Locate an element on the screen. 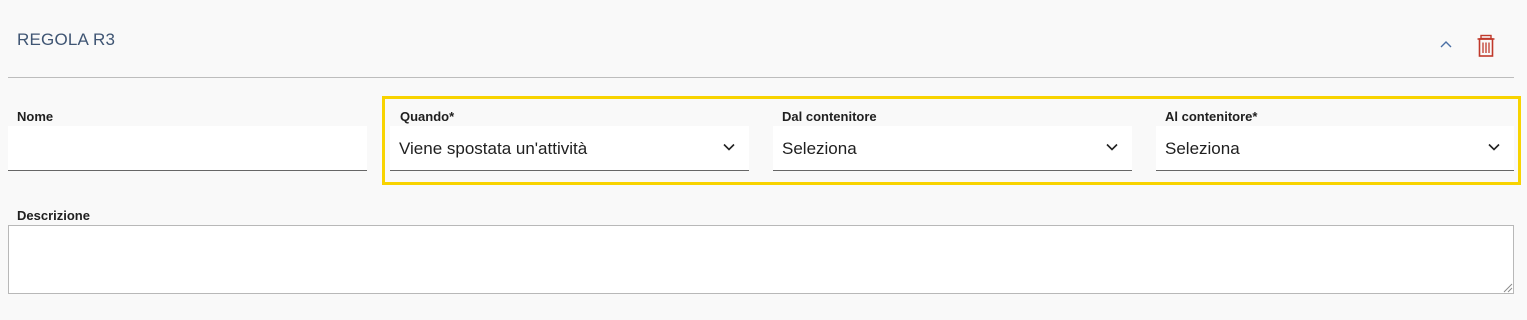 This screenshot has width=1527, height=320. nome-input is located at coordinates (187, 148).